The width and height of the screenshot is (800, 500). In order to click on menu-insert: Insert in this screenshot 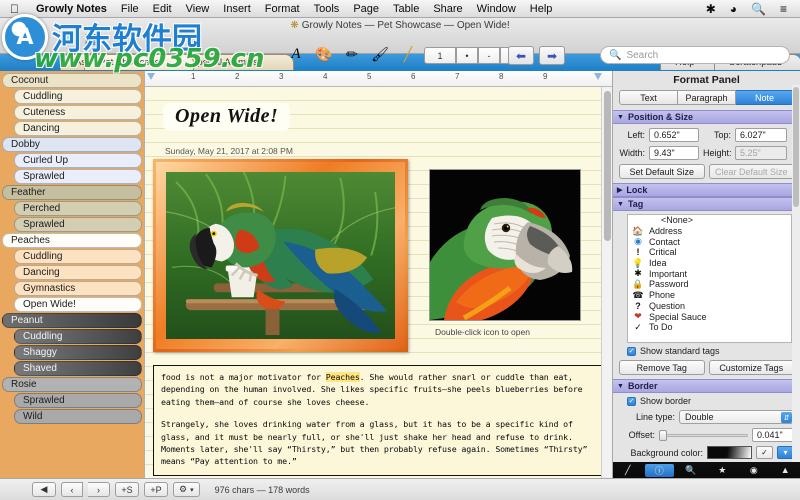, I will do `click(237, 9)`.